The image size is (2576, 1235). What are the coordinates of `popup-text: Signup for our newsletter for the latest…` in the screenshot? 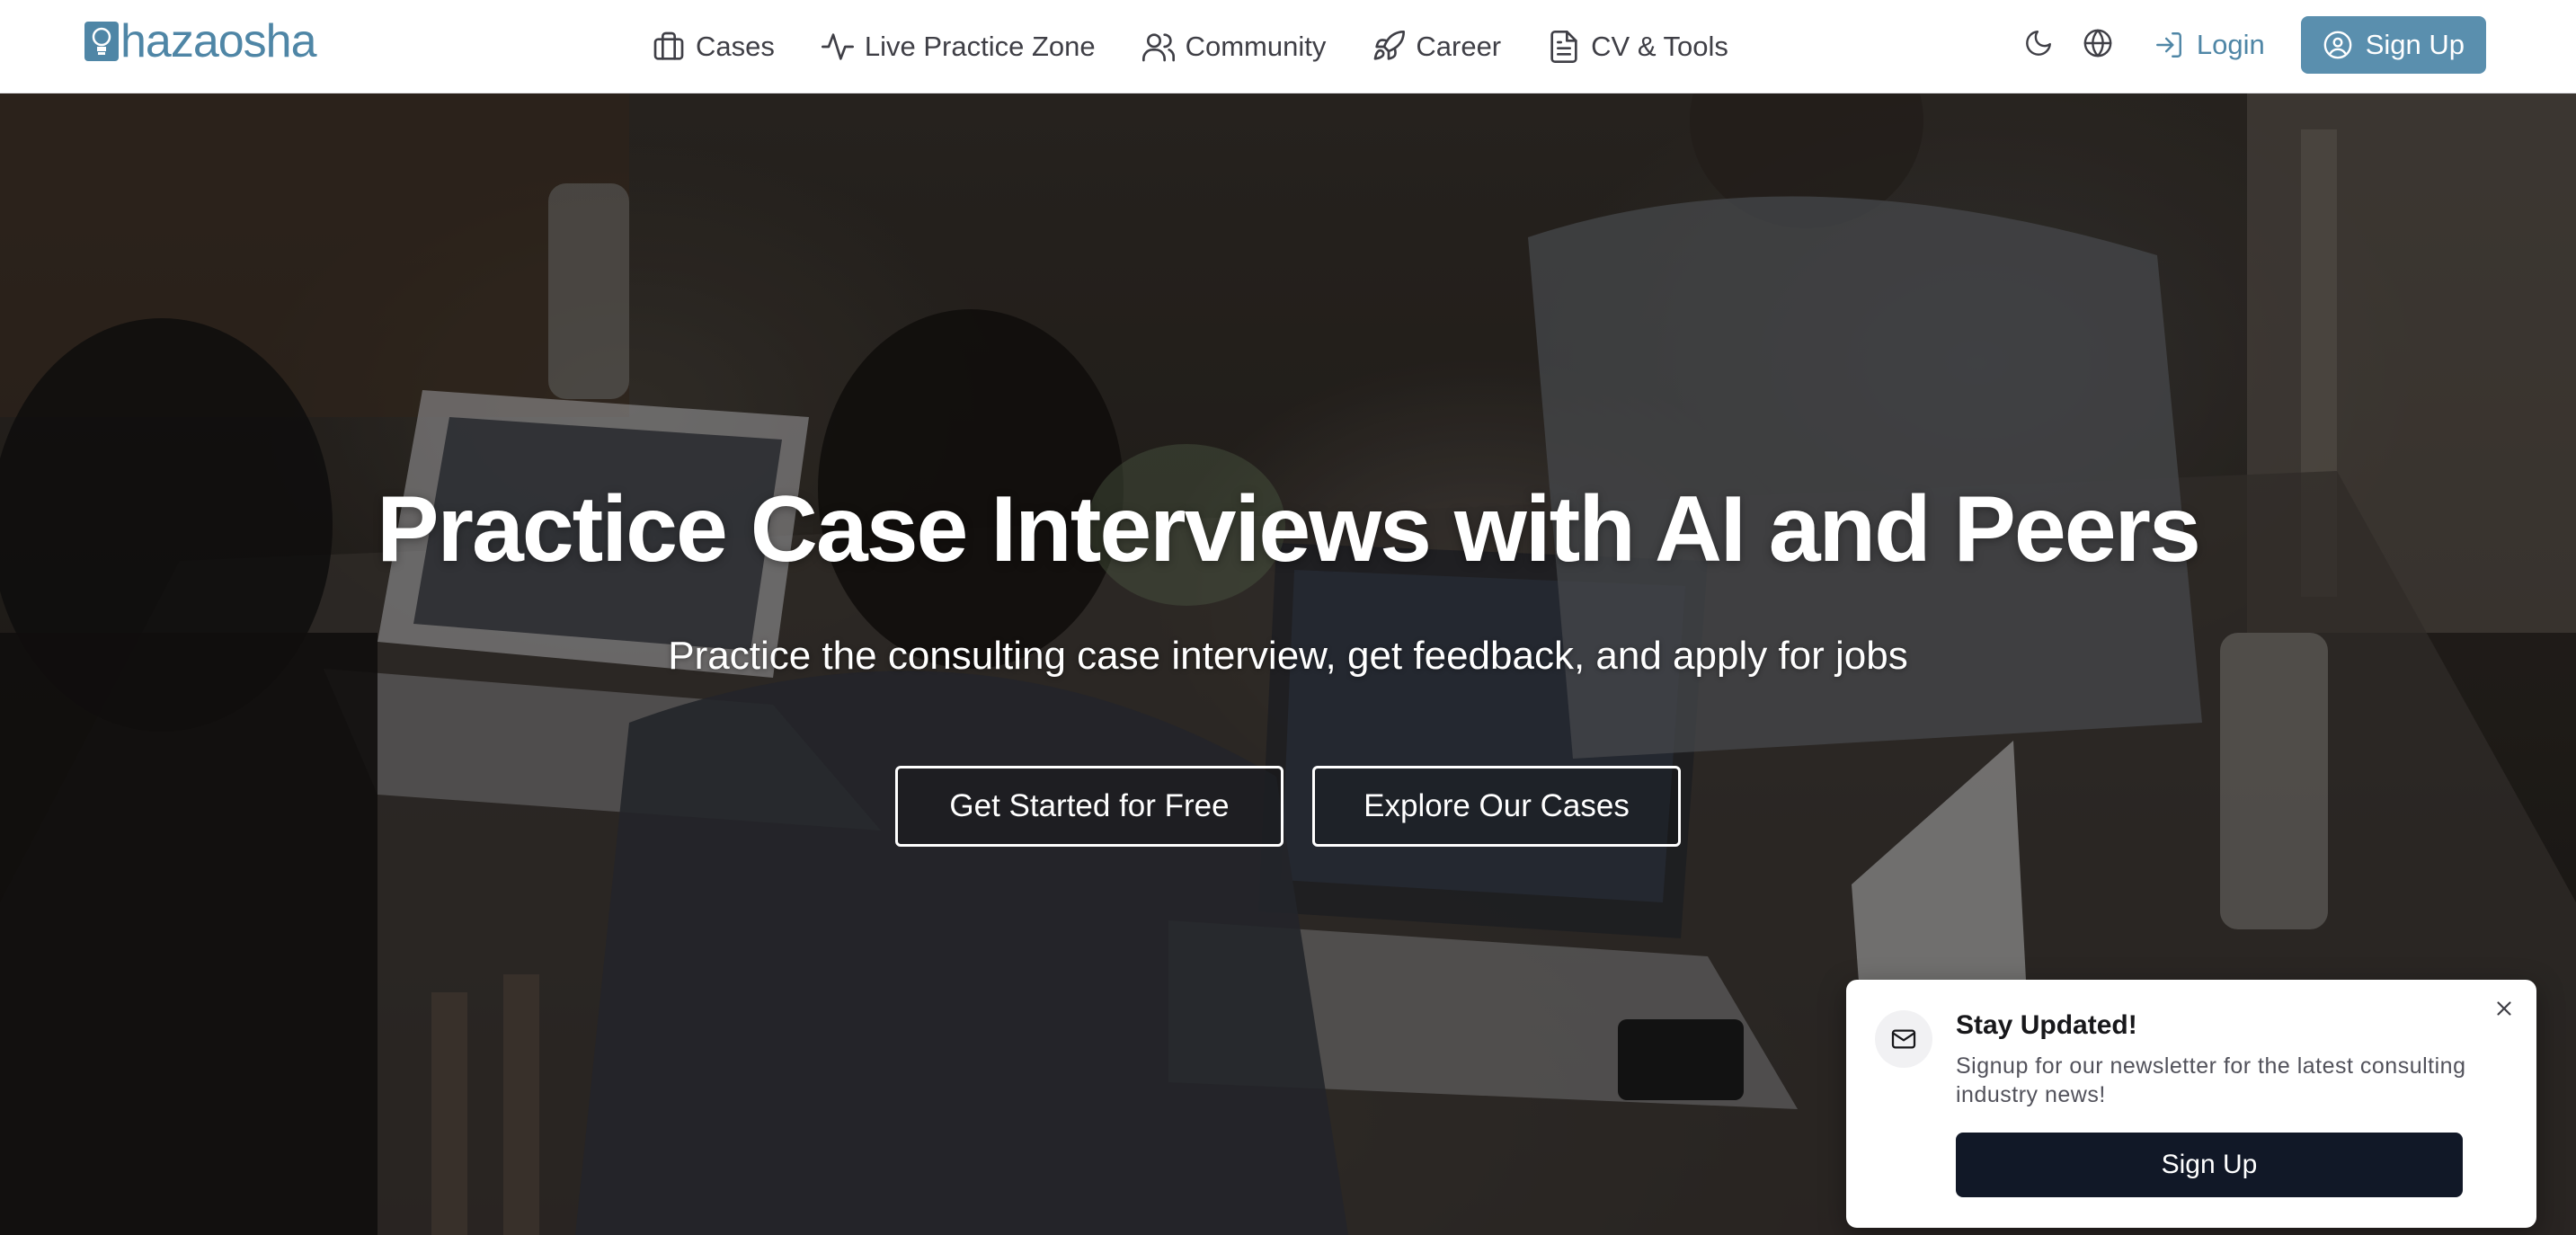 It's located at (2211, 1080).